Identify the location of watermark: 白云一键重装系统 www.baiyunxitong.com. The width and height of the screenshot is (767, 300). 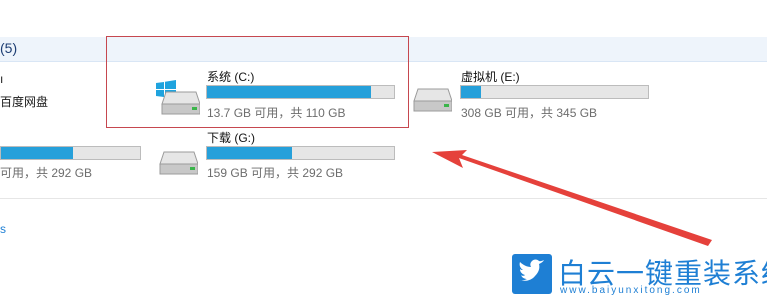
(639, 276).